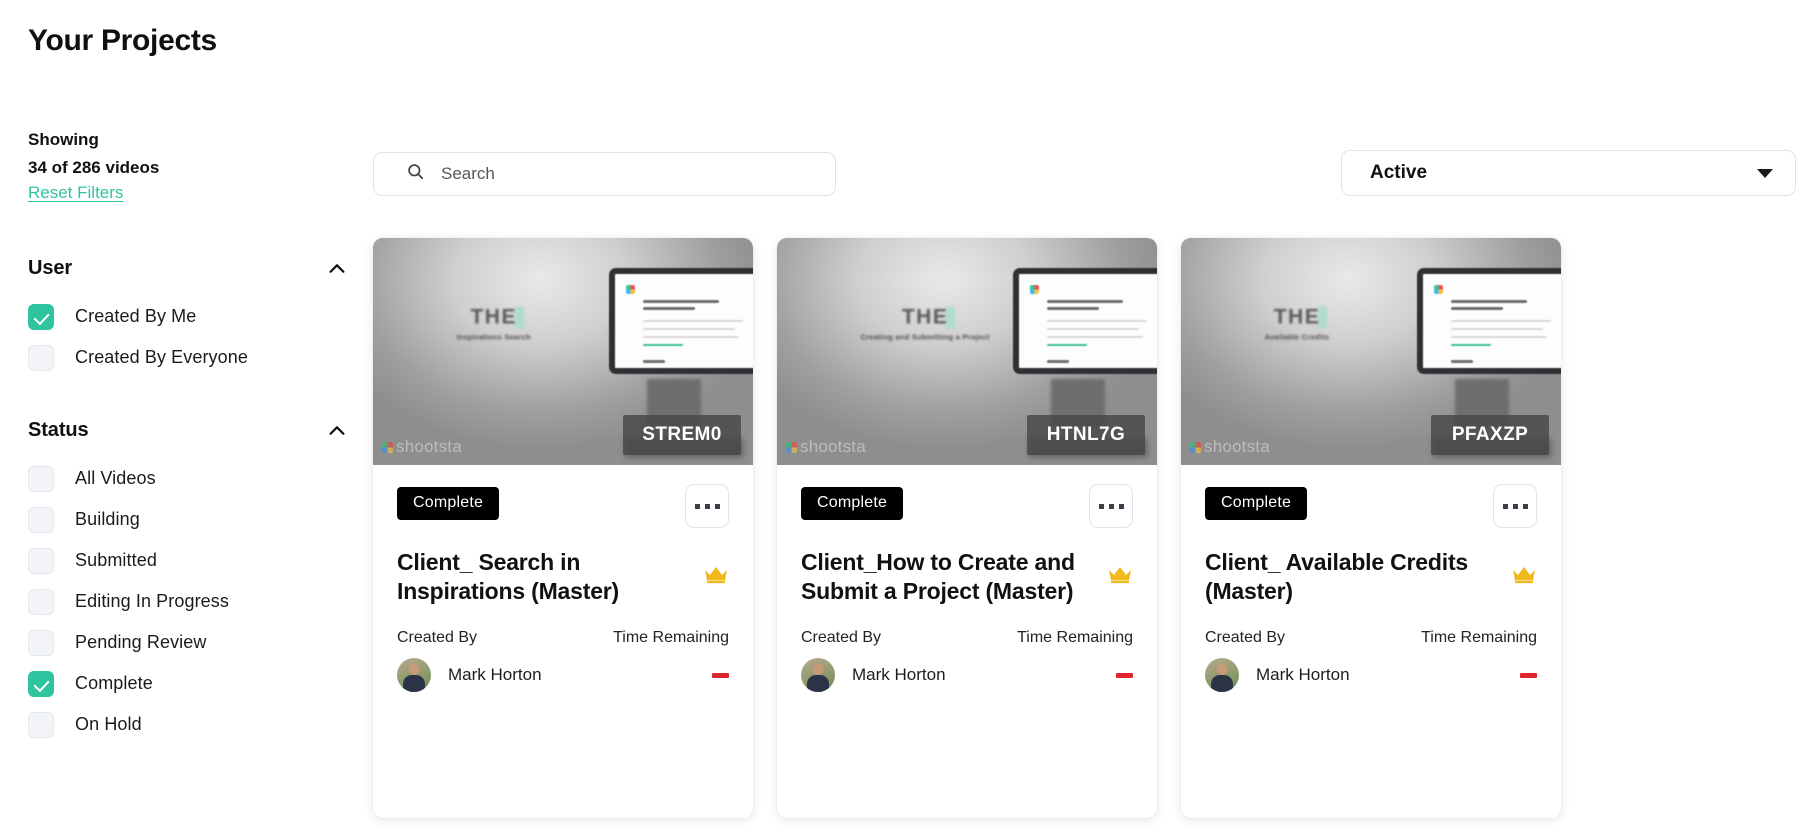 The height and width of the screenshot is (836, 1808). Describe the element at coordinates (194, 560) in the screenshot. I see `filter-item-submitted: Submitted` at that location.